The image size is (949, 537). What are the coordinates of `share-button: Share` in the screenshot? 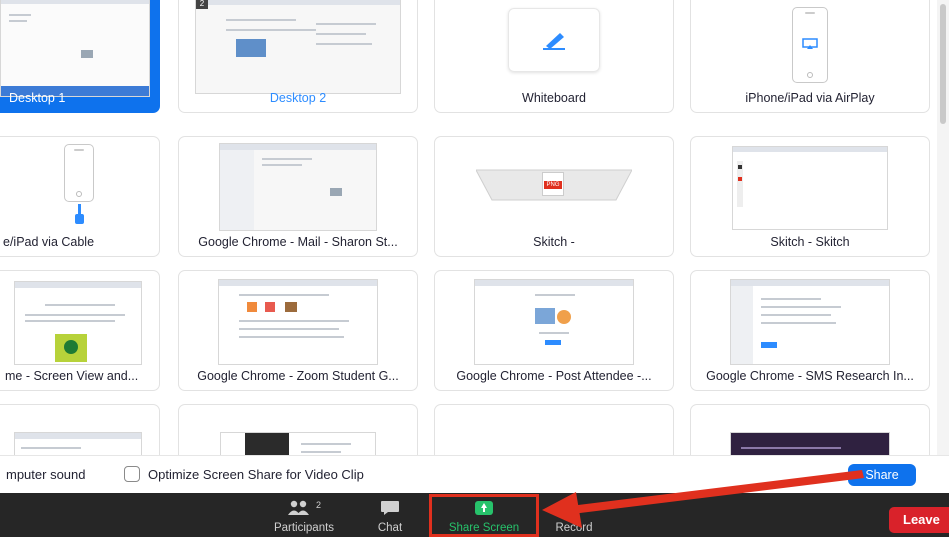 It's located at (882, 475).